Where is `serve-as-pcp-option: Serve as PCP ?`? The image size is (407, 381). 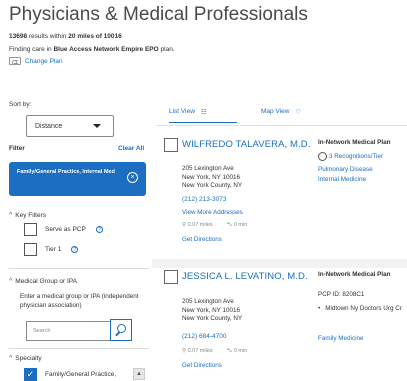
serve-as-pcp-option: Serve as PCP ? is located at coordinates (63, 229).